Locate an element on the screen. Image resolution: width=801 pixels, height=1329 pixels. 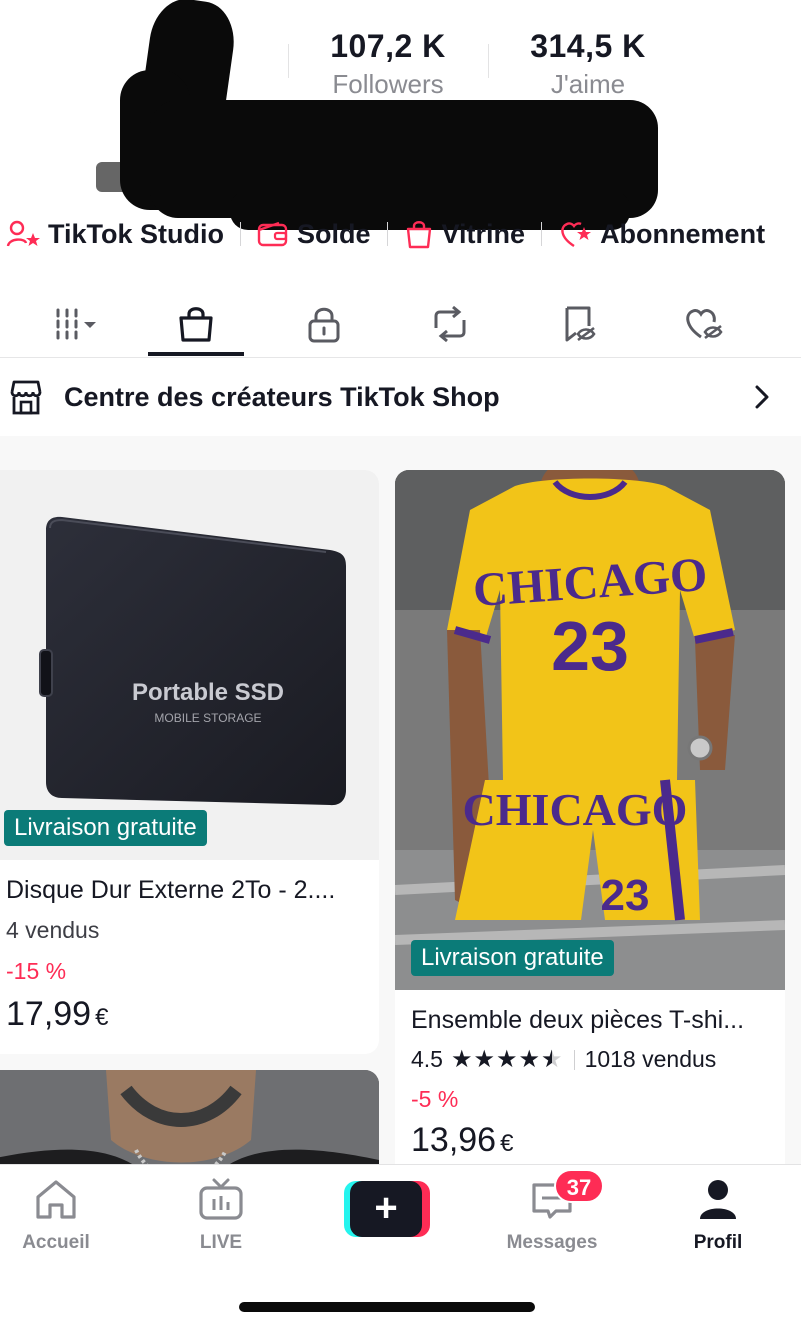
product-image is located at coordinates (189, 1117).